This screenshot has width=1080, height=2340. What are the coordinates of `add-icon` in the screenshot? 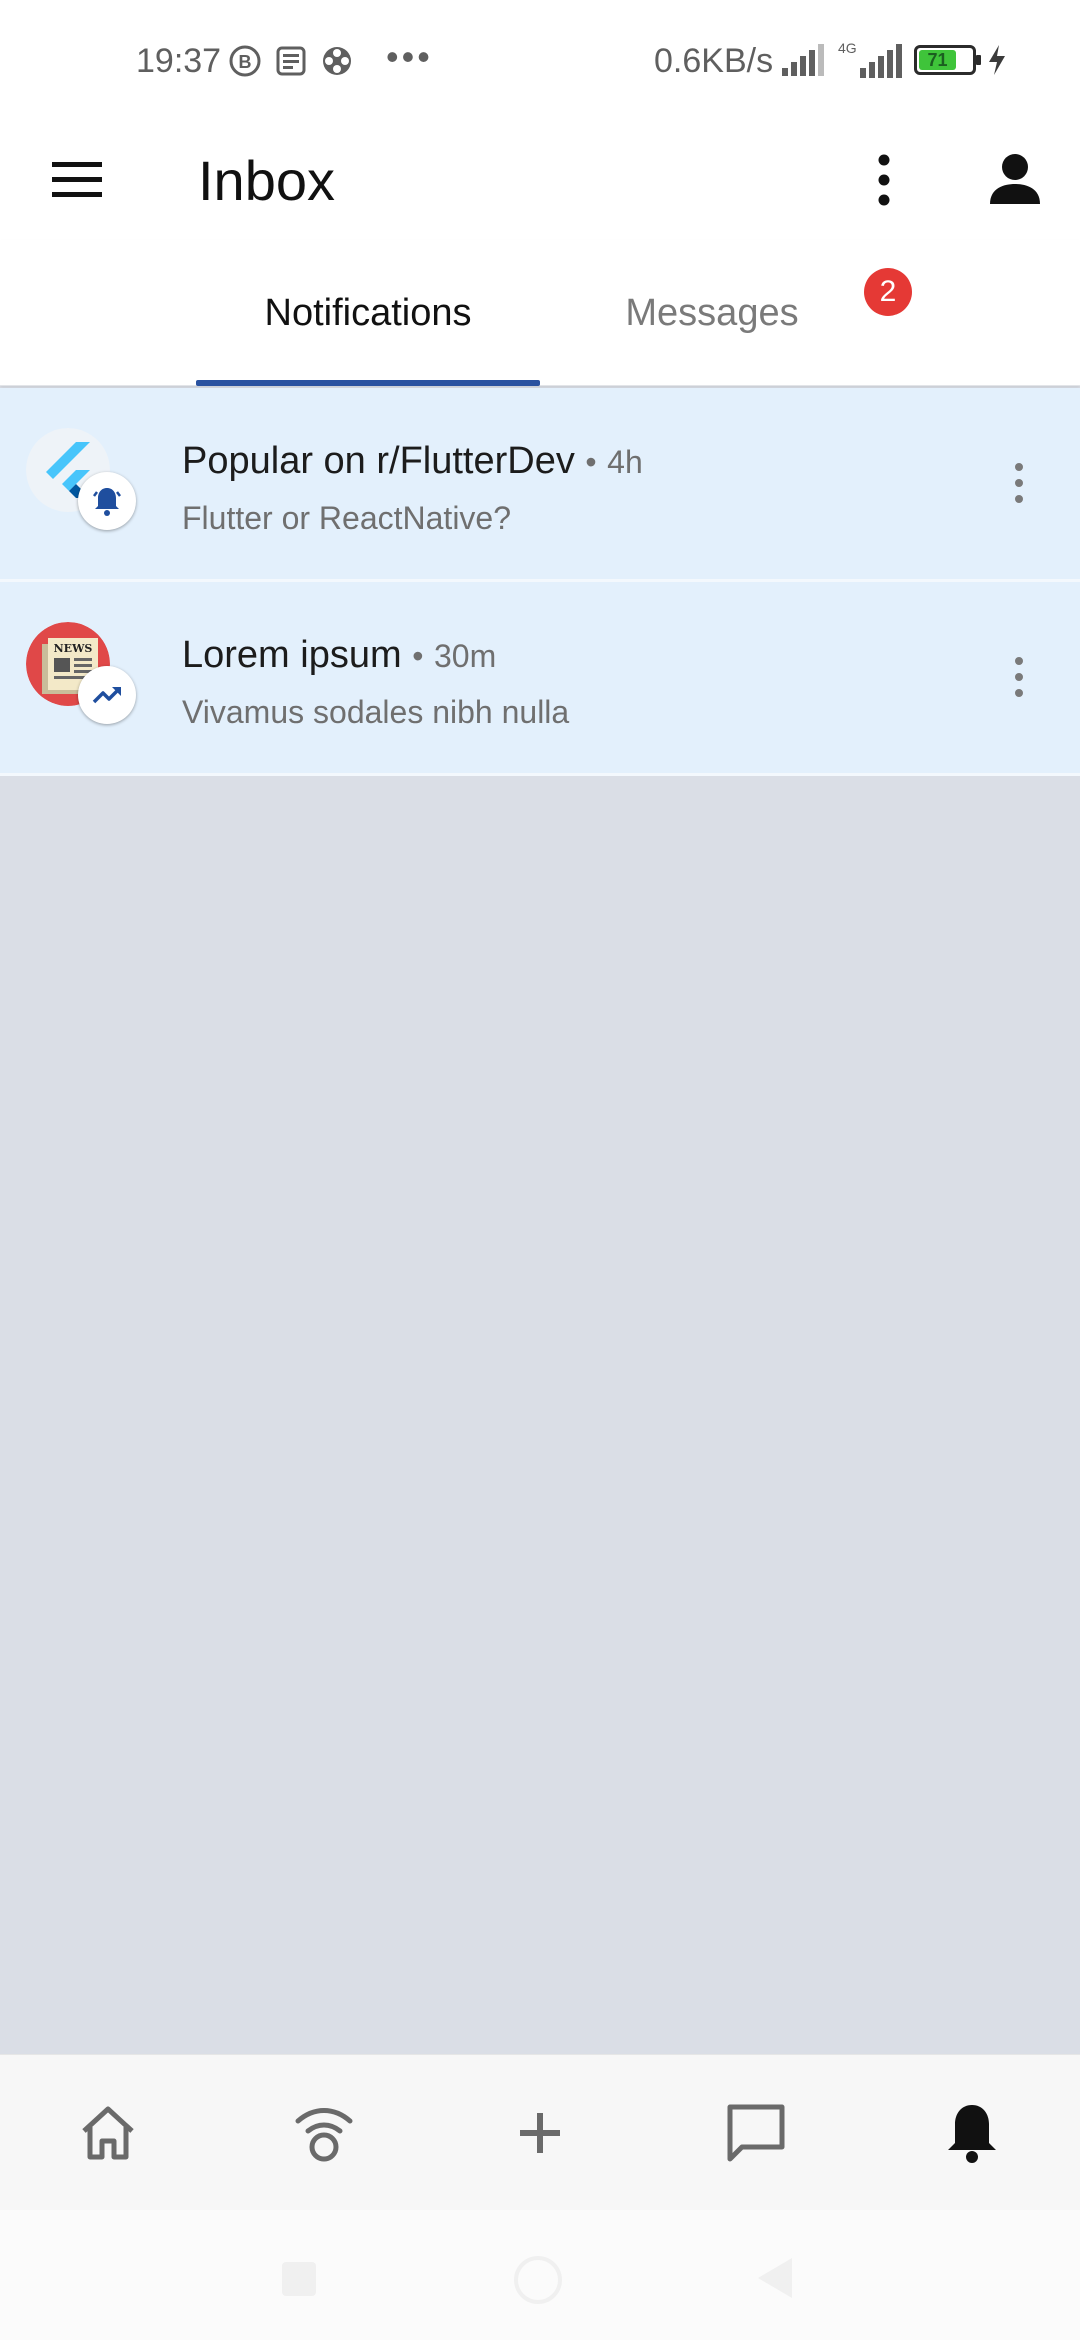 It's located at (540, 2133).